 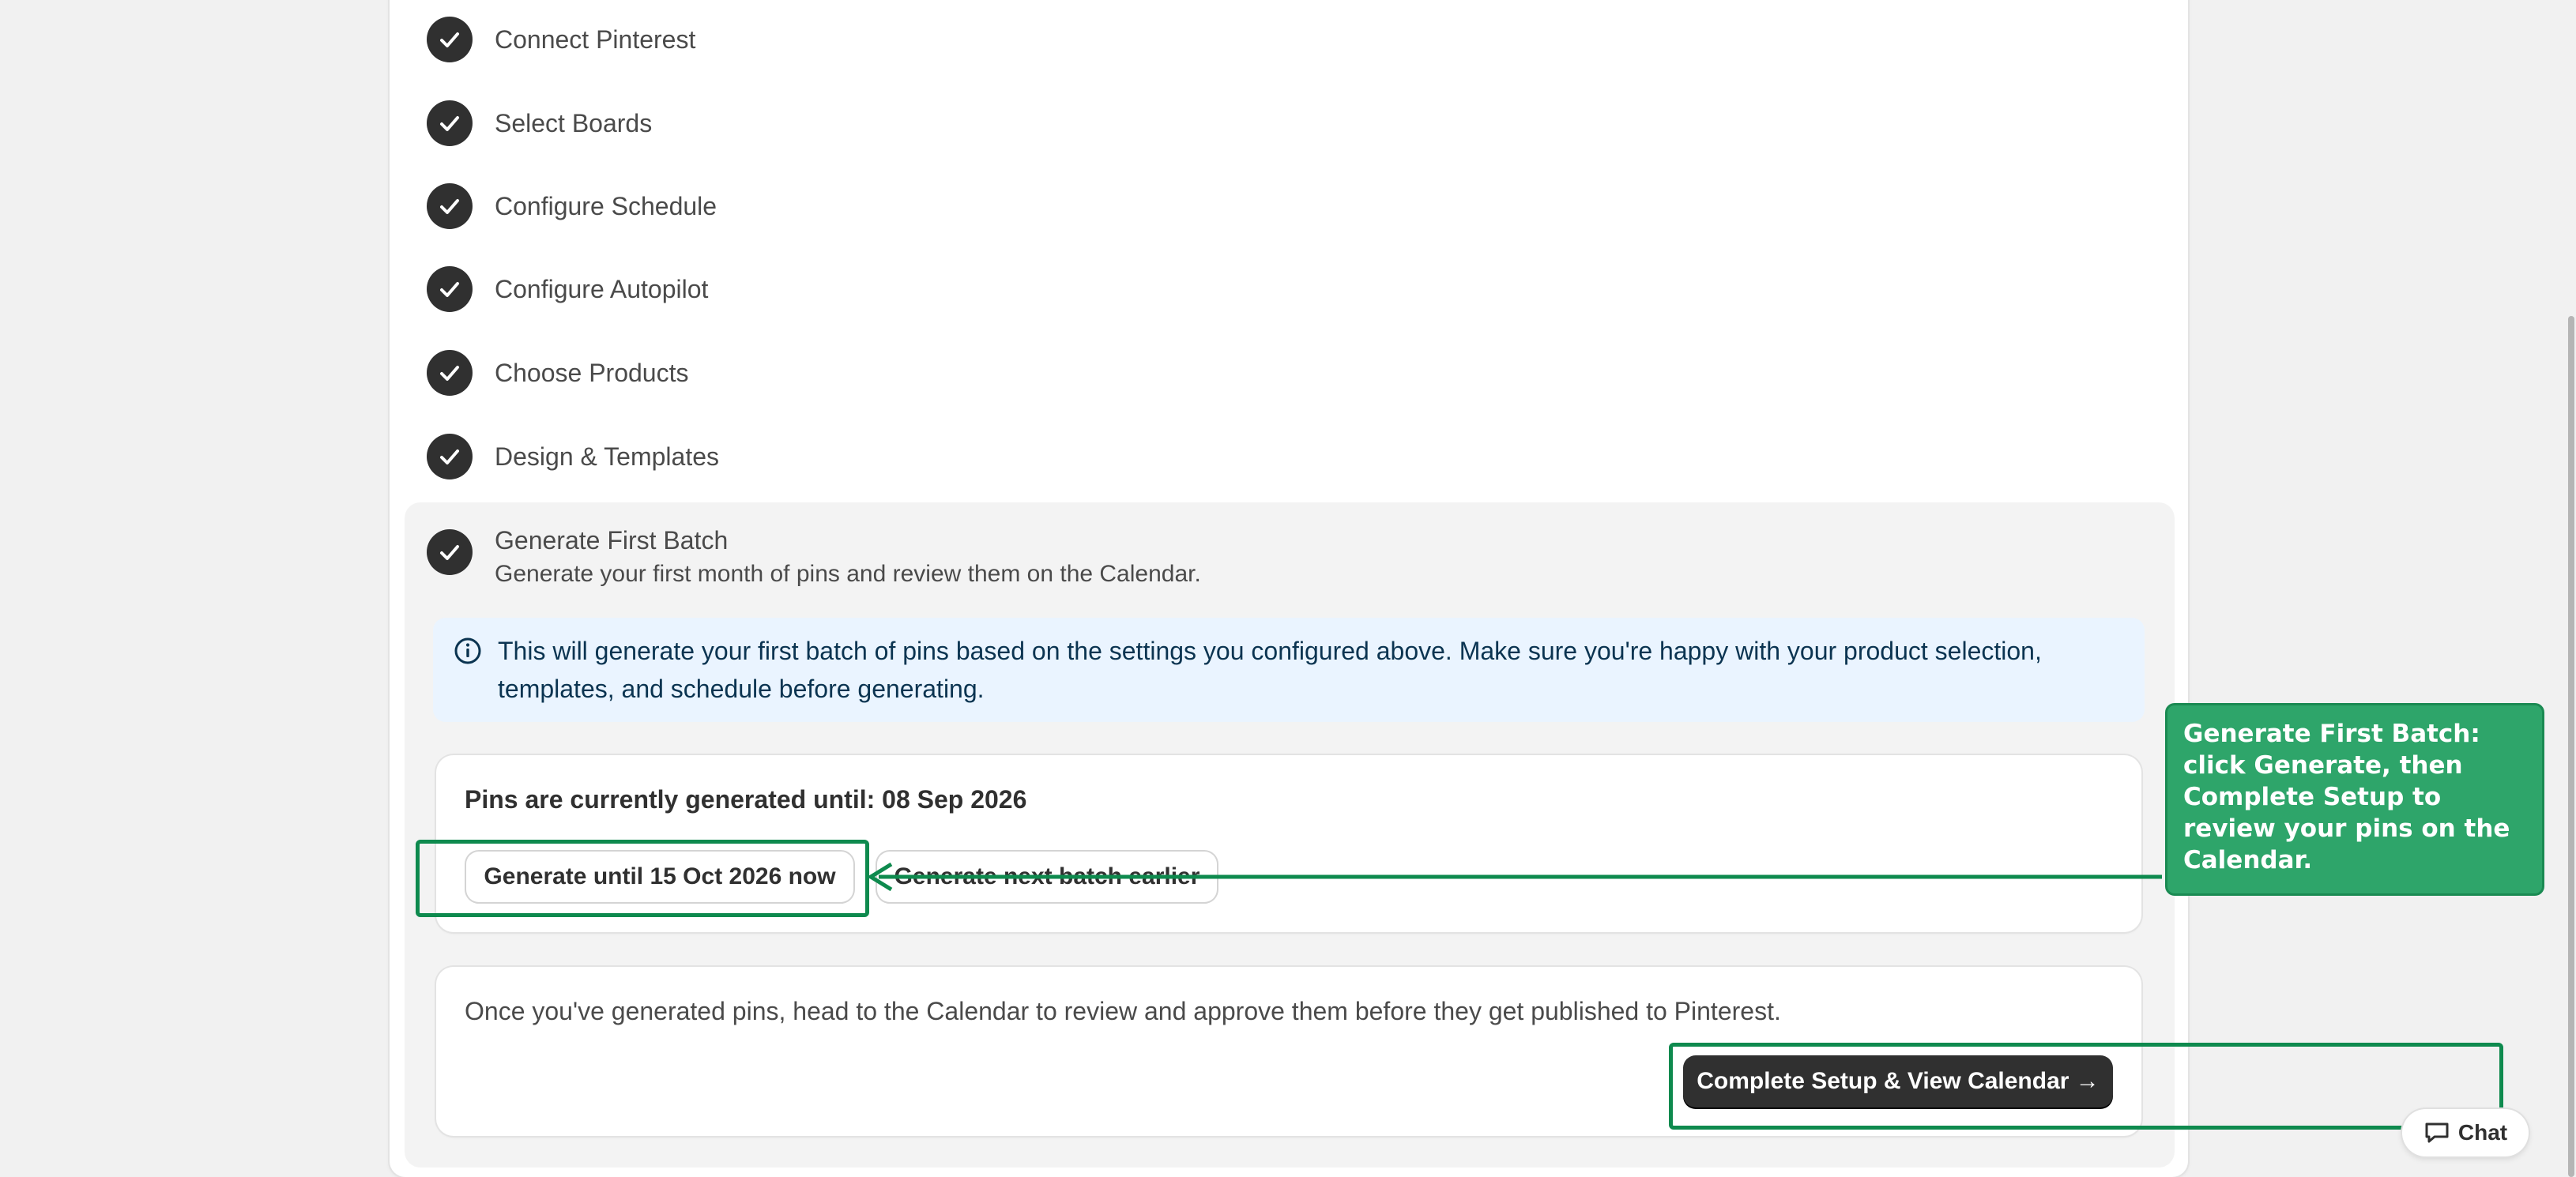 I want to click on chat-label: Chat, so click(x=2482, y=1132).